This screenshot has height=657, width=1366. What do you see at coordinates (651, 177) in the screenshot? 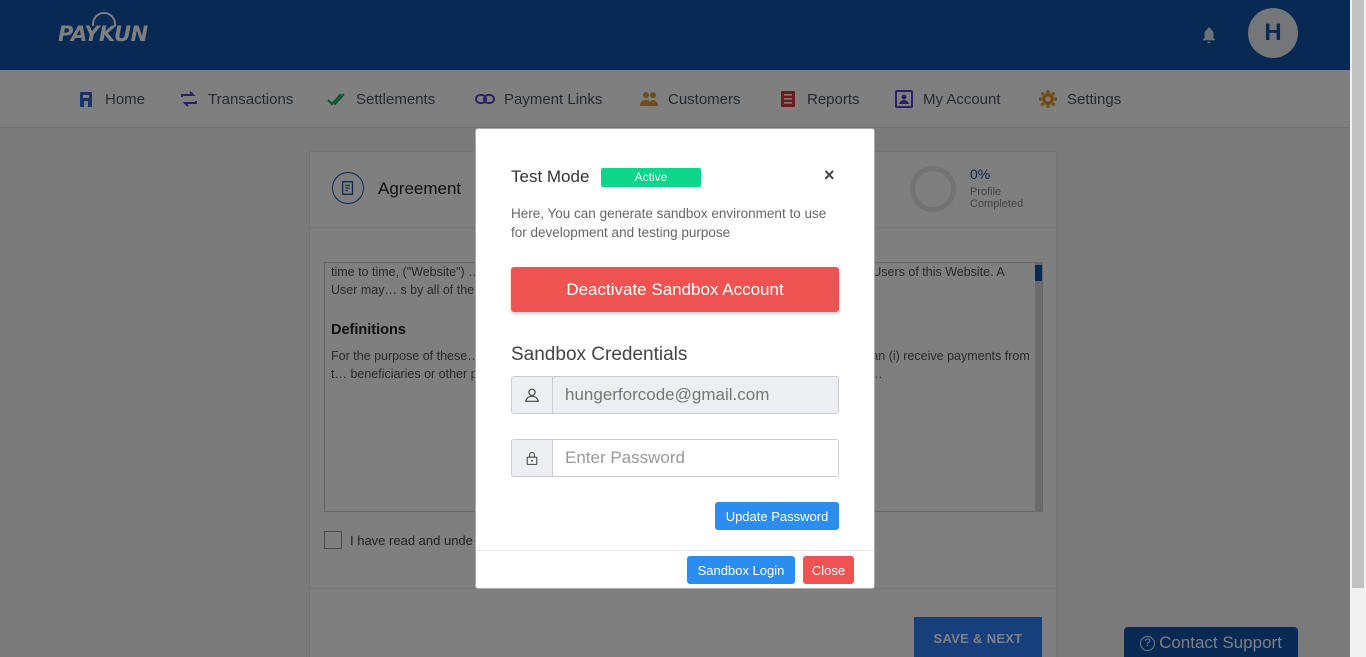
I see `status-badge: Active` at bounding box center [651, 177].